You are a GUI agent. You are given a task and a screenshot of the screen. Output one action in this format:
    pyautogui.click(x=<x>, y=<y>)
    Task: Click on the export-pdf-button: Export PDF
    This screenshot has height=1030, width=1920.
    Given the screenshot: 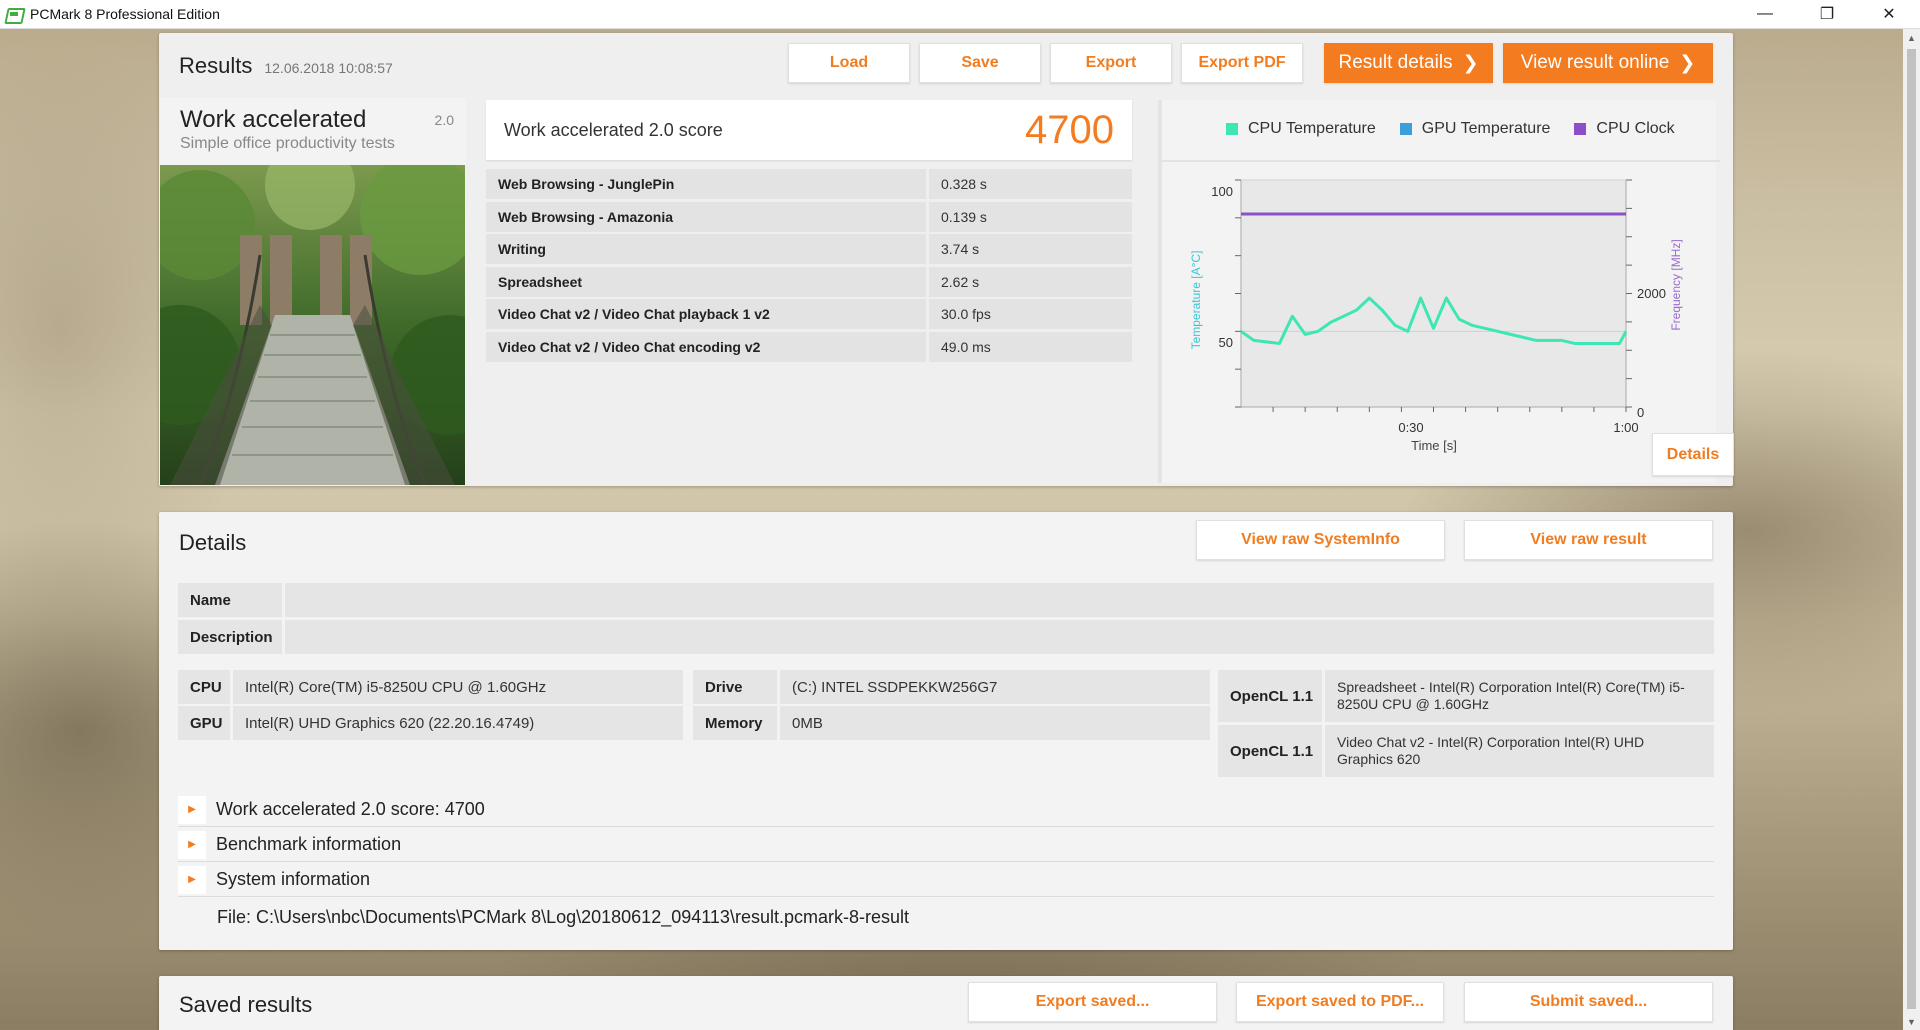 What is the action you would take?
    pyautogui.click(x=1242, y=63)
    